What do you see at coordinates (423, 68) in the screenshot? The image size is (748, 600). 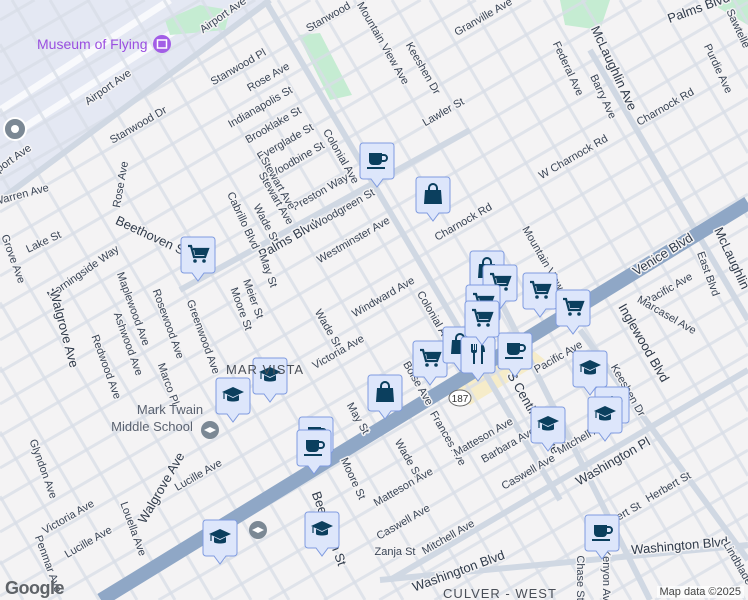 I see `street-label: Keeshen Dr` at bounding box center [423, 68].